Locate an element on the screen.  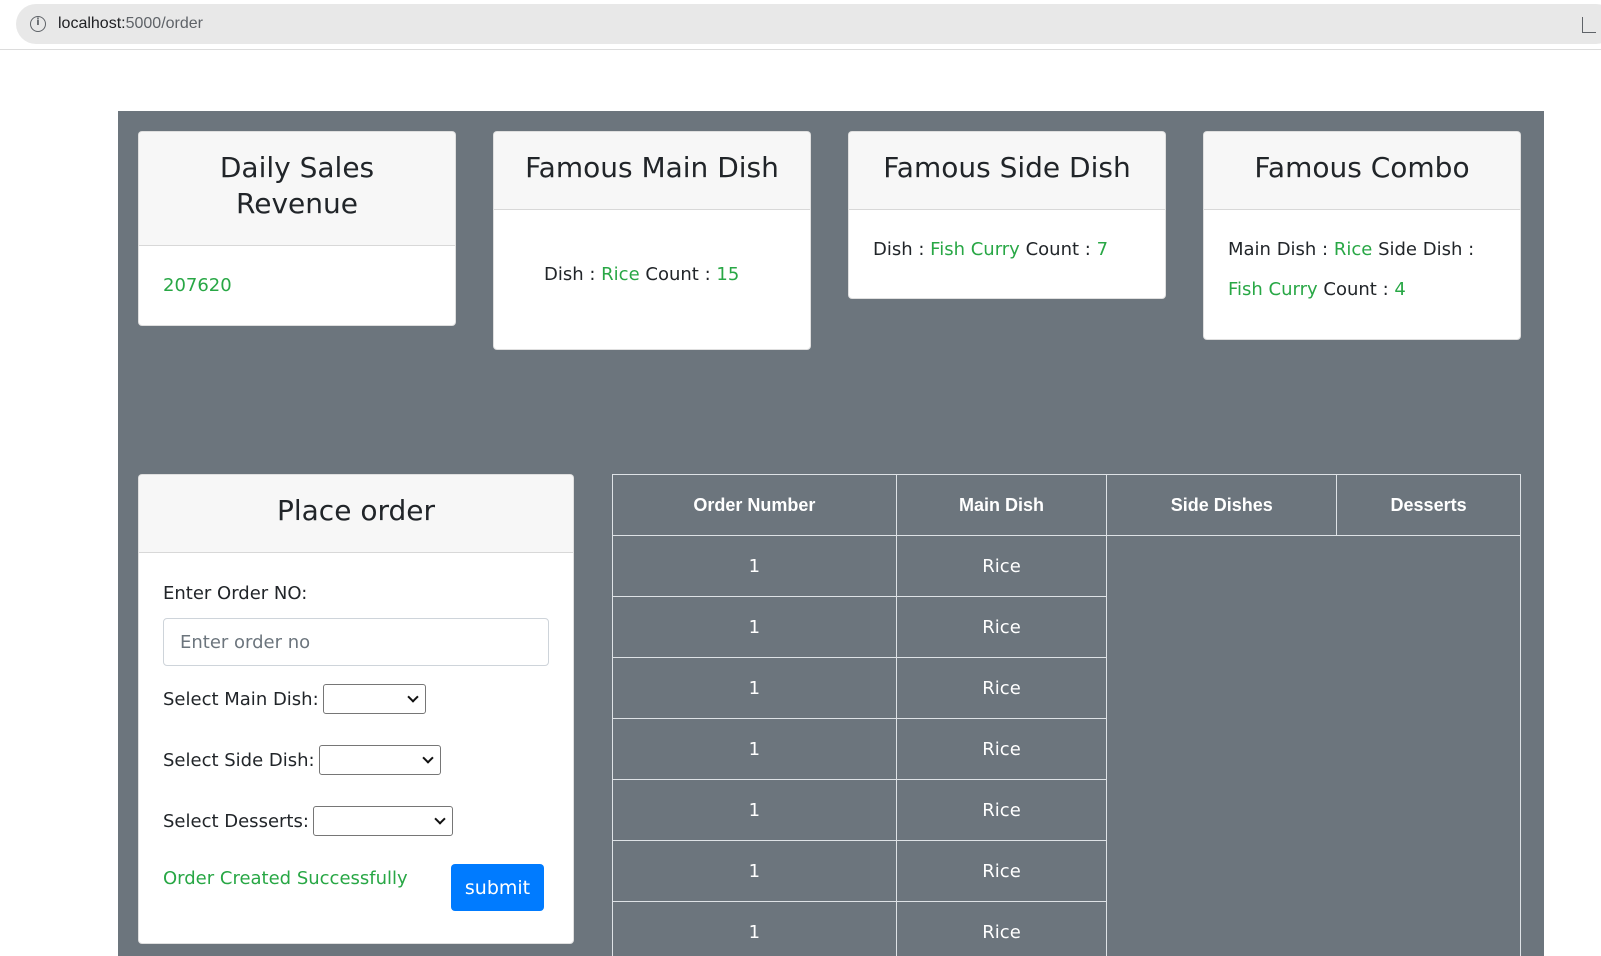
count-value: 4 is located at coordinates (1400, 289).